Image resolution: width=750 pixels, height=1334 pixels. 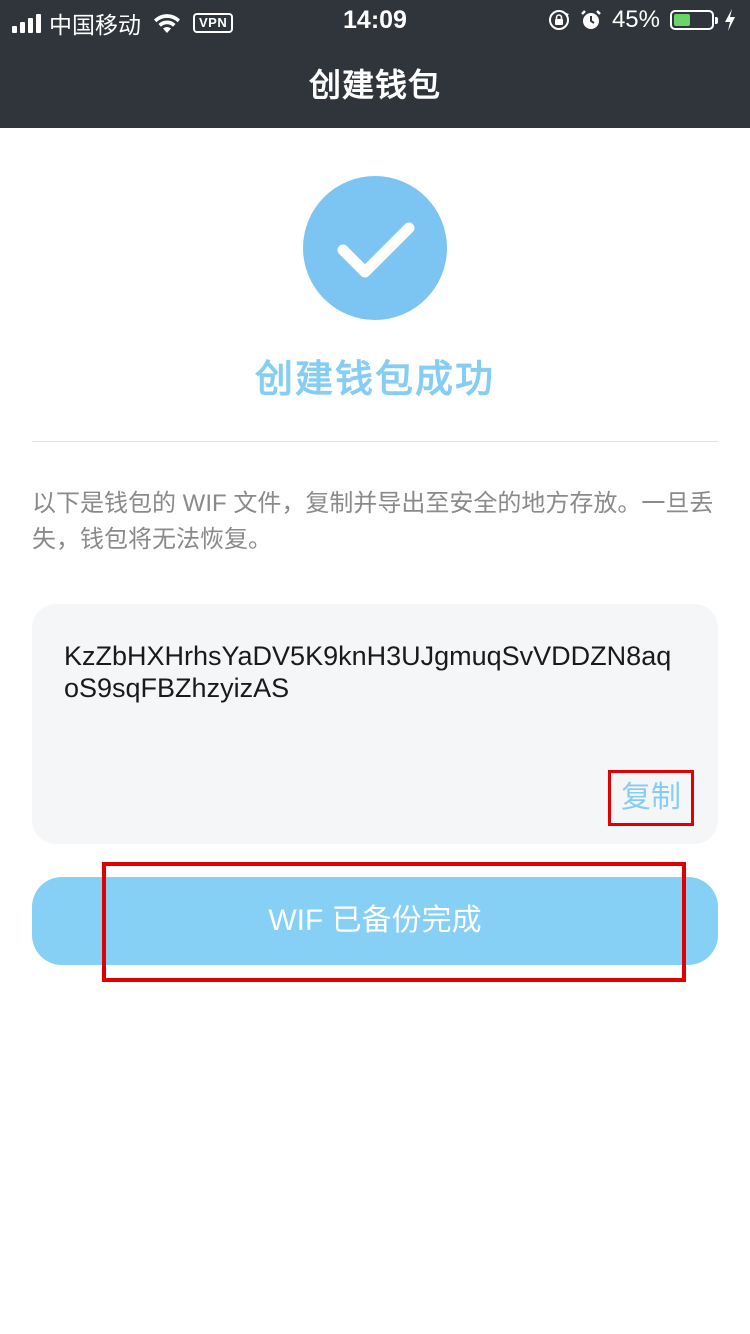 What do you see at coordinates (682, 20) in the screenshot?
I see `battery-level` at bounding box center [682, 20].